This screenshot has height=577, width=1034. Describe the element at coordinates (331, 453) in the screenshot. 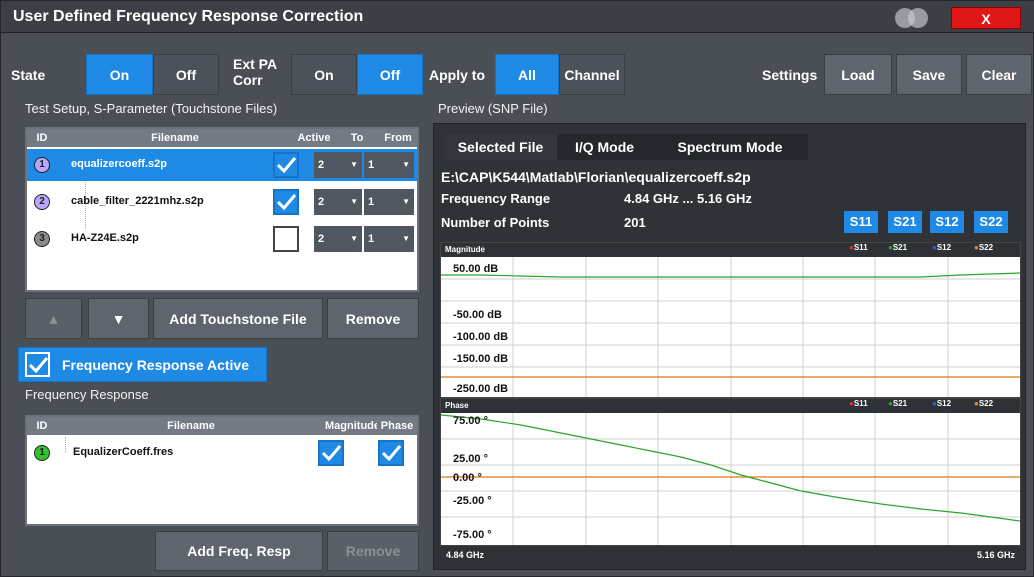

I see `magnitude-checkbox` at that location.